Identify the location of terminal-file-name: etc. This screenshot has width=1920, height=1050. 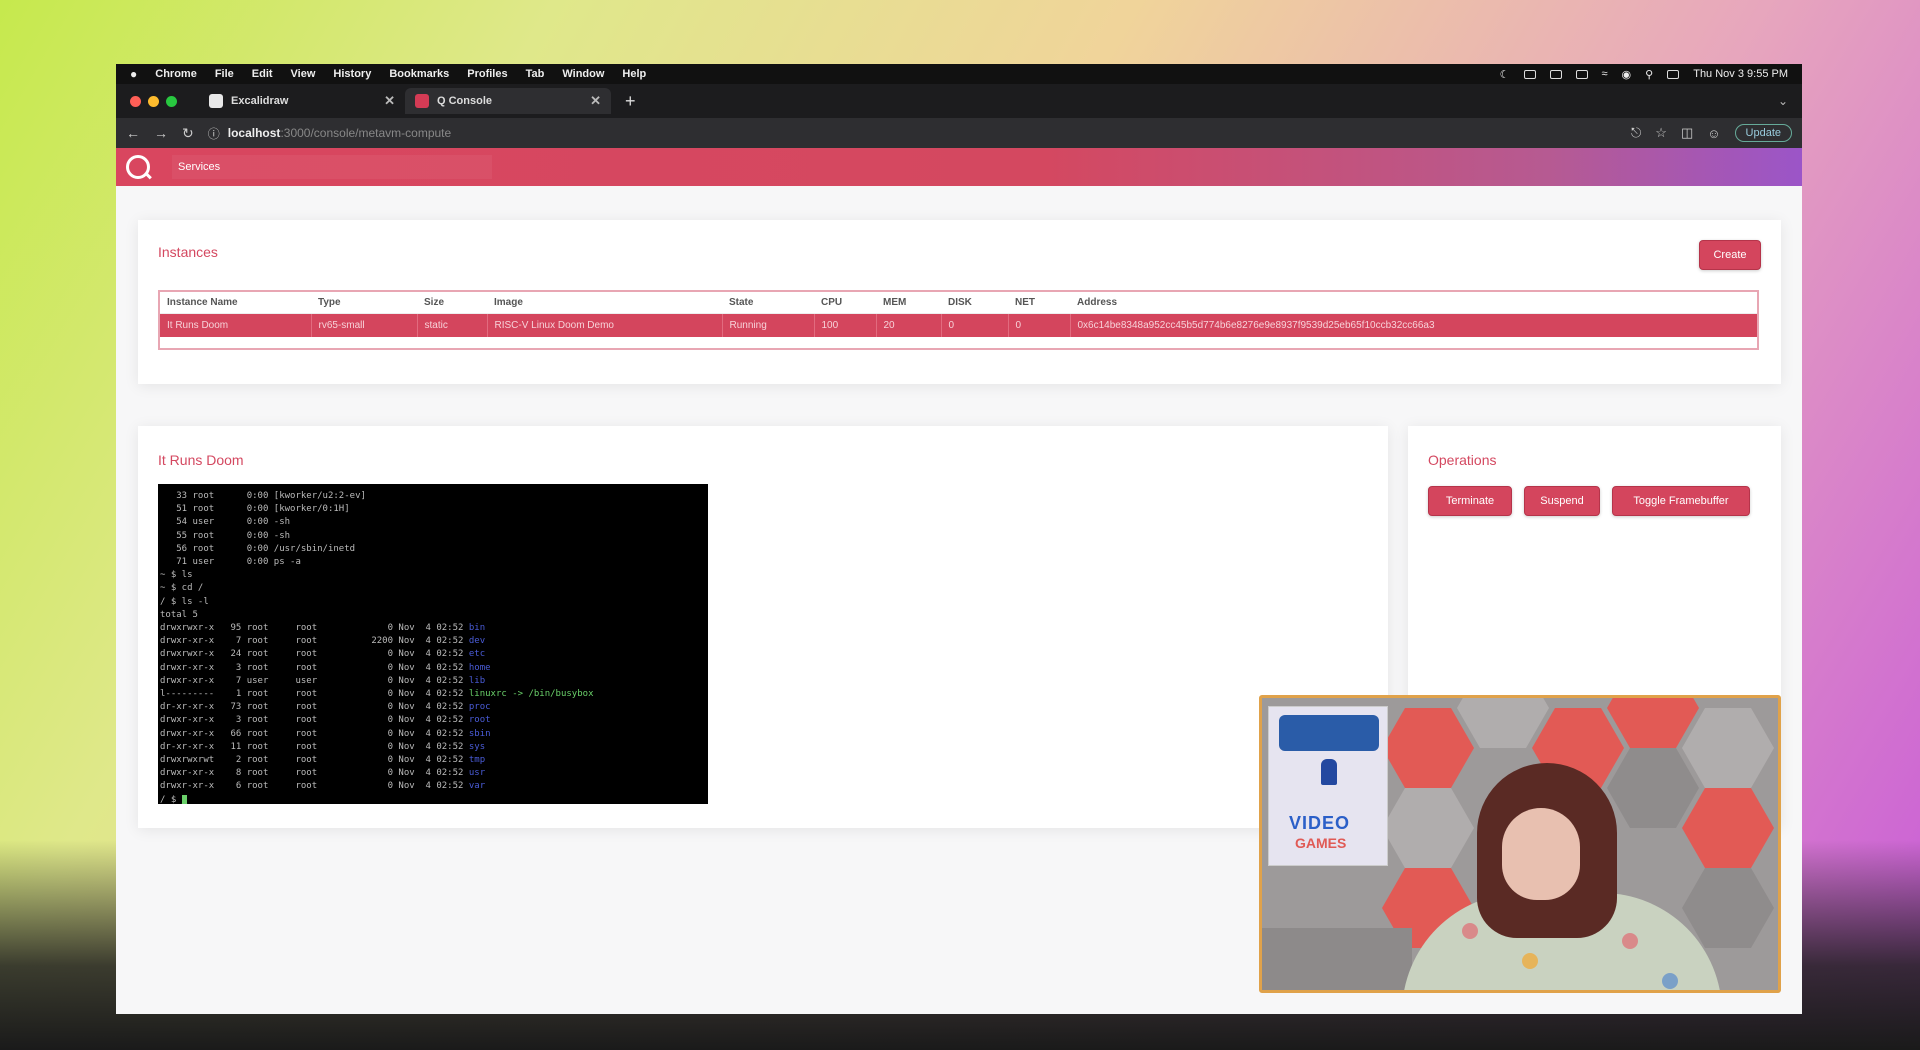
(477, 654).